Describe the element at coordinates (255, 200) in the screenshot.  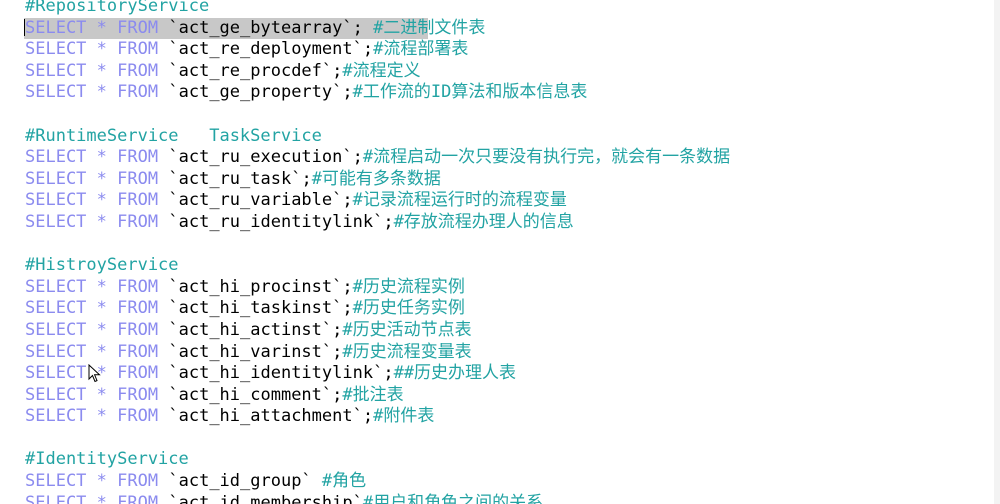
I see `table-name: `act_ru_variable`` at that location.